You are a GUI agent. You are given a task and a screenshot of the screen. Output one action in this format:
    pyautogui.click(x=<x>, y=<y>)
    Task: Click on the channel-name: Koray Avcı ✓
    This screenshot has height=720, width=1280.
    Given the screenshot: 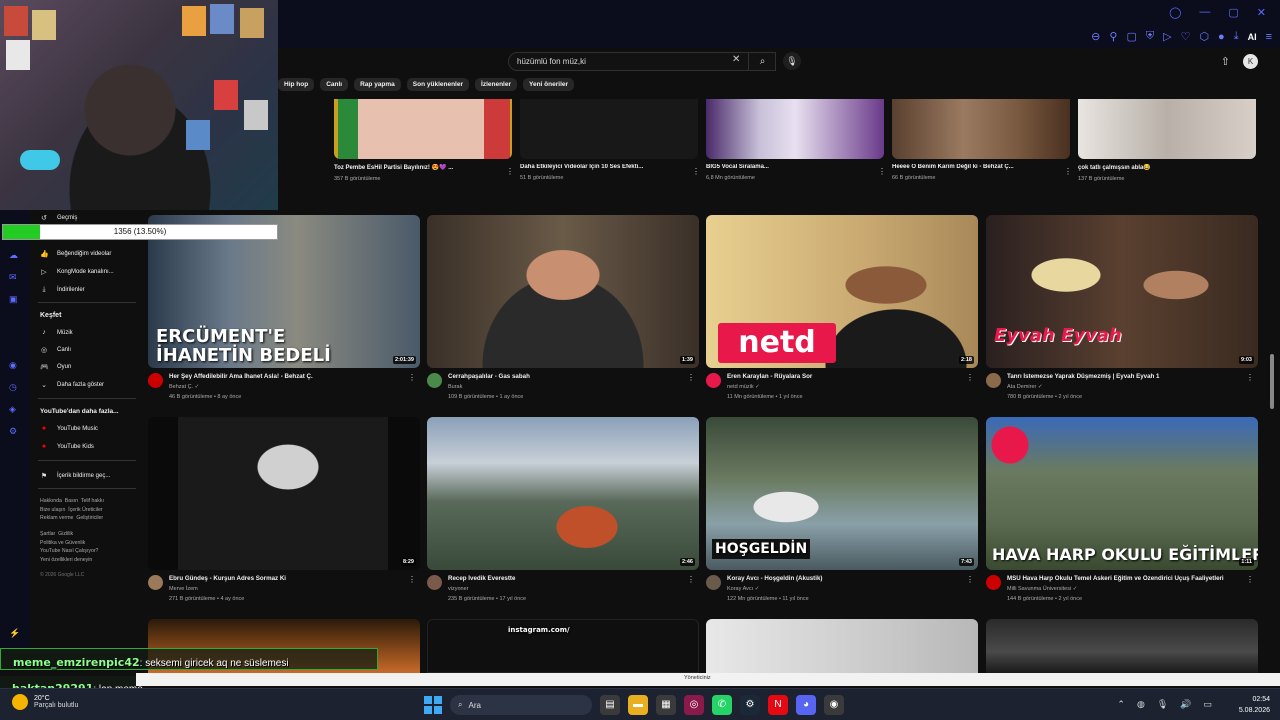 What is the action you would take?
    pyautogui.click(x=743, y=589)
    